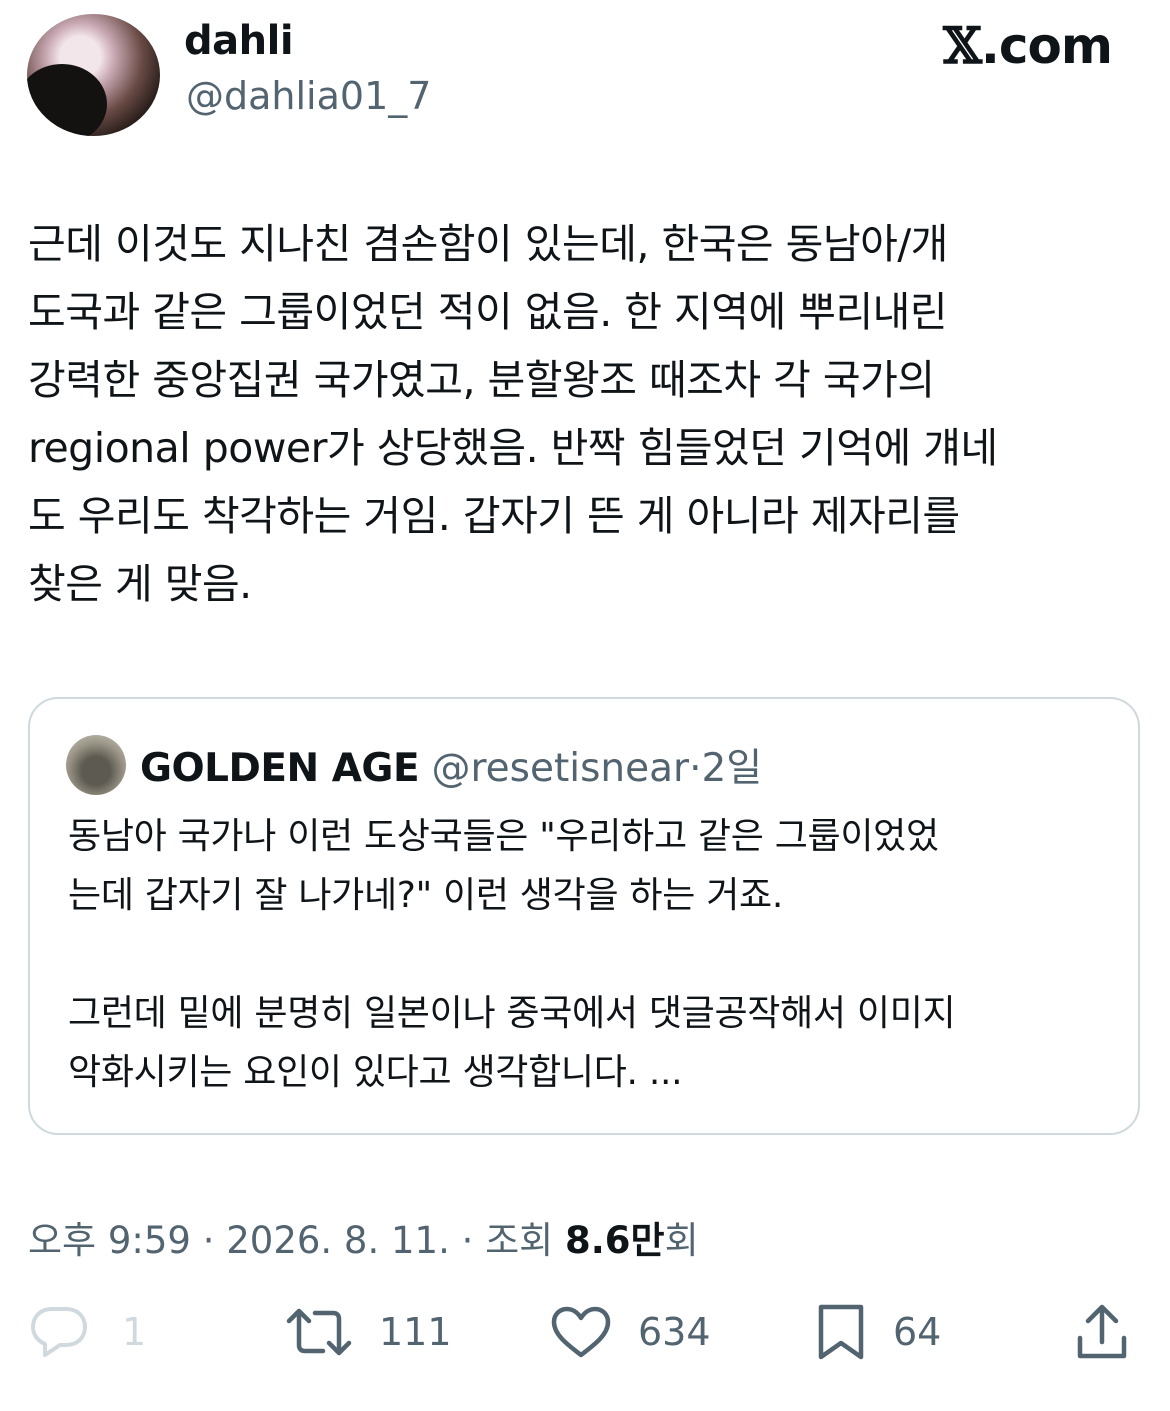 The width and height of the screenshot is (1170, 1411). I want to click on quote-age: 2일, so click(732, 768).